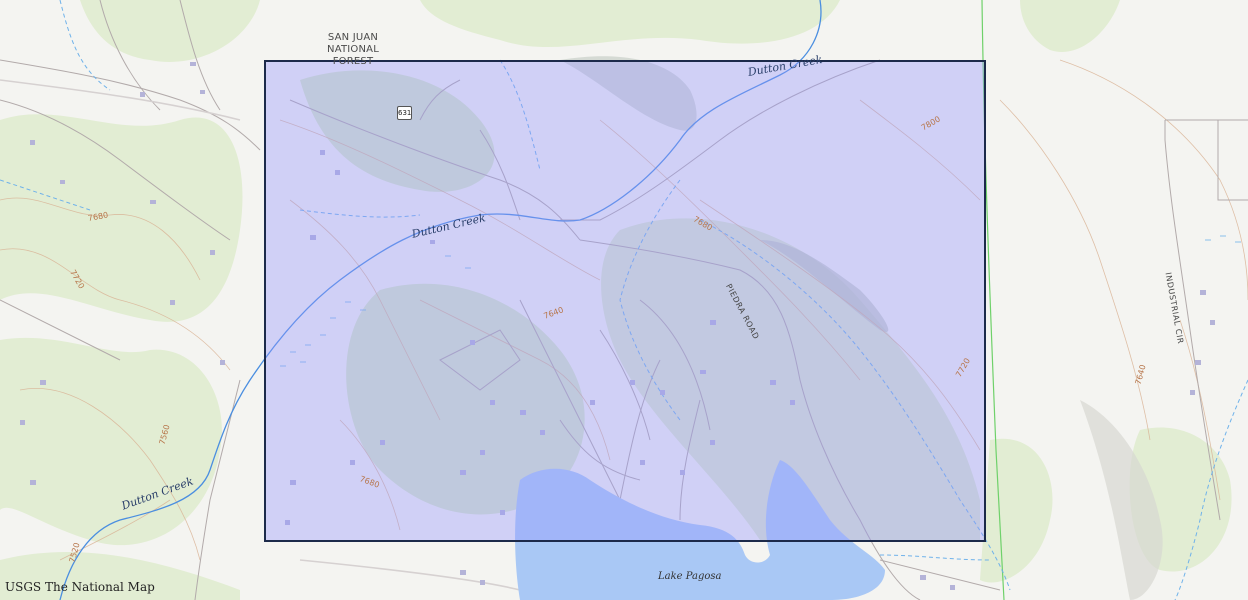 This screenshot has width=1248, height=600. What do you see at coordinates (690, 576) in the screenshot?
I see `lake-label: Lake Pagosa` at bounding box center [690, 576].